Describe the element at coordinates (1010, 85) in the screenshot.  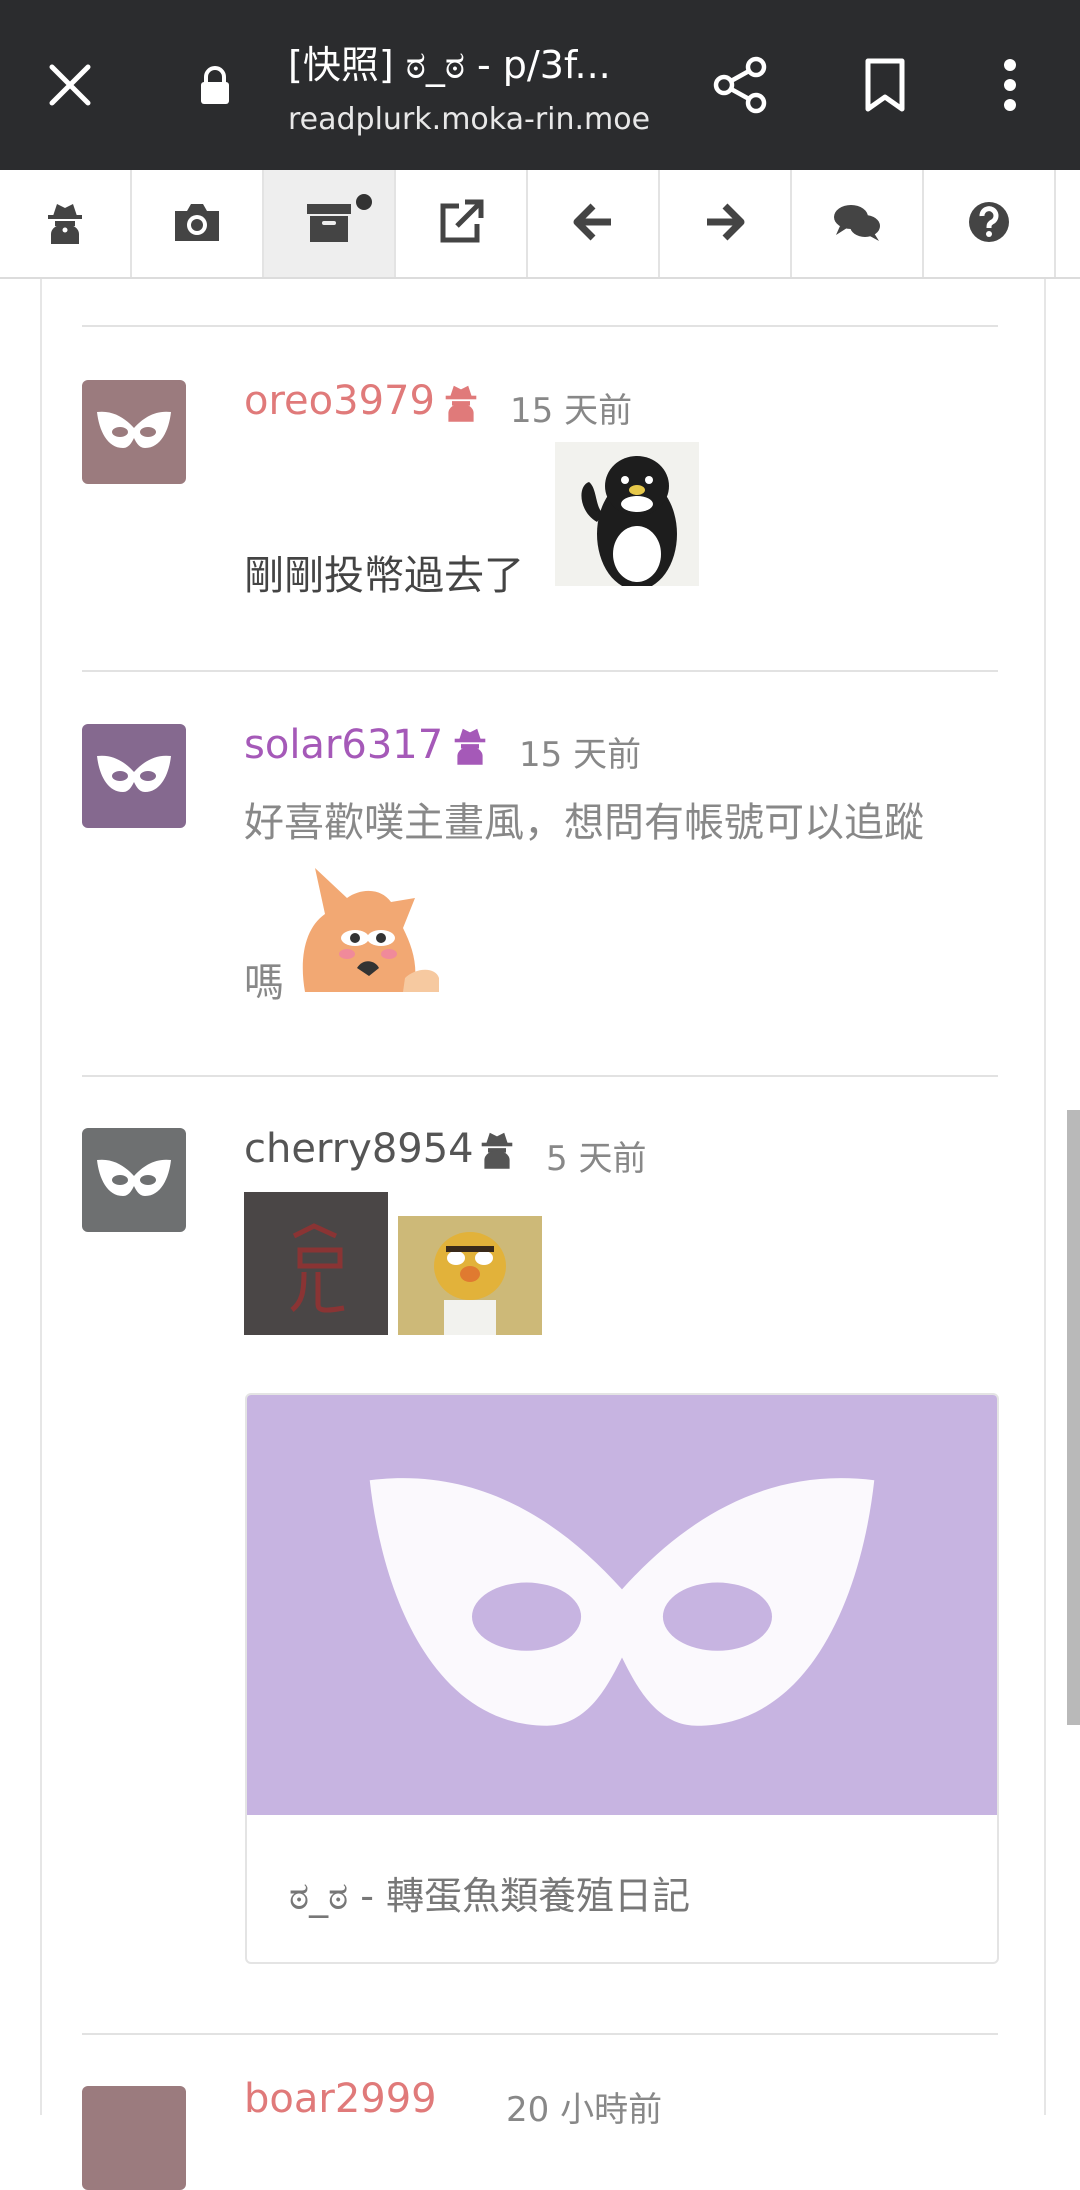
I see `more-options-icon` at that location.